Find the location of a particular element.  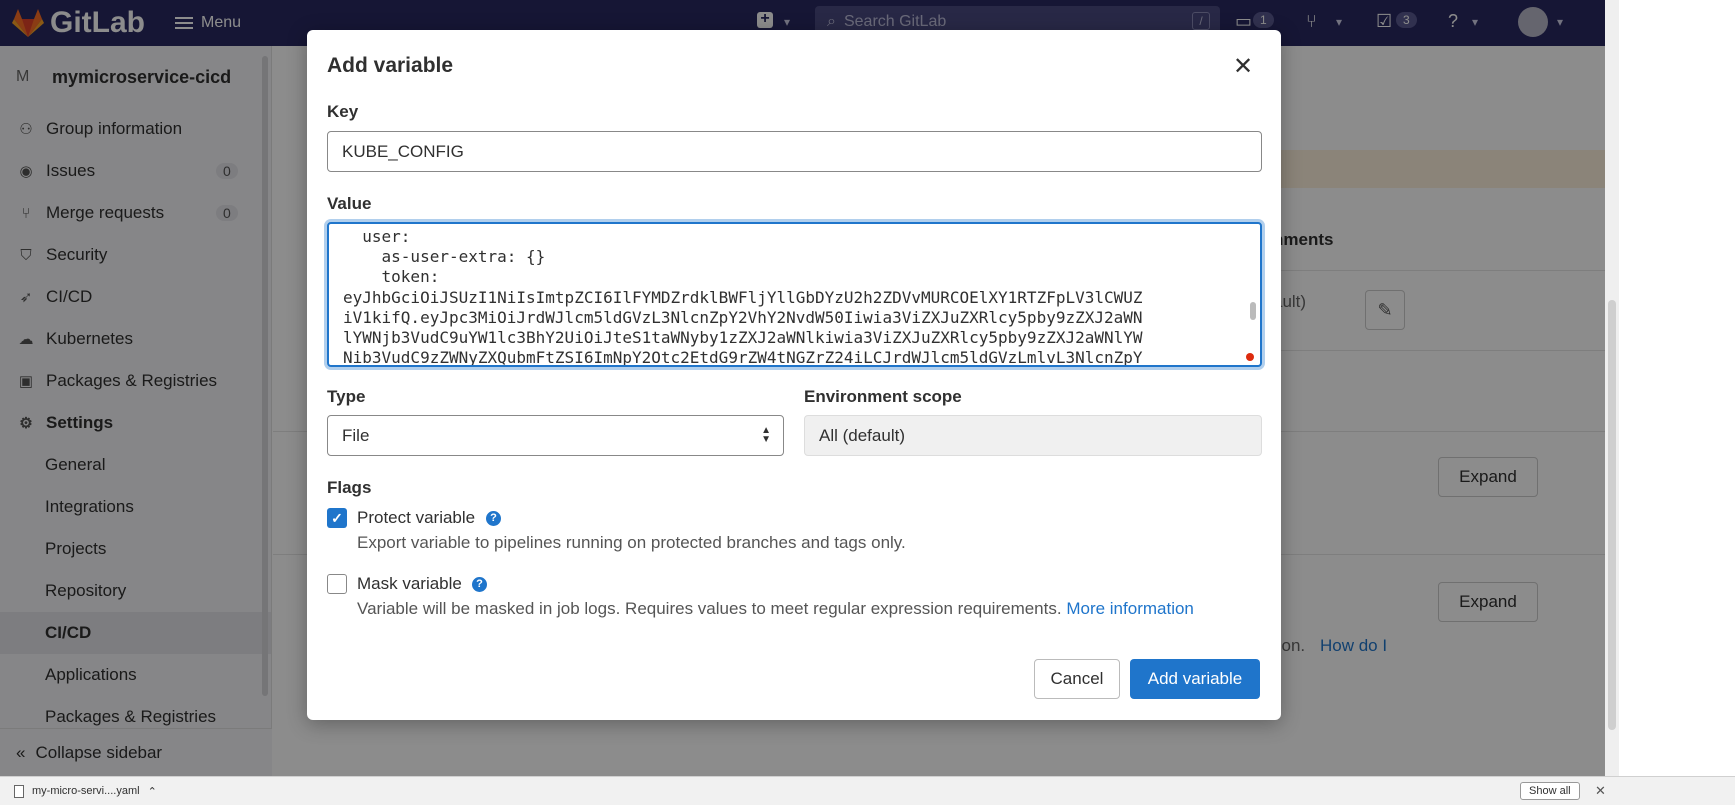

environment-scope-value: All (default) is located at coordinates (862, 435).